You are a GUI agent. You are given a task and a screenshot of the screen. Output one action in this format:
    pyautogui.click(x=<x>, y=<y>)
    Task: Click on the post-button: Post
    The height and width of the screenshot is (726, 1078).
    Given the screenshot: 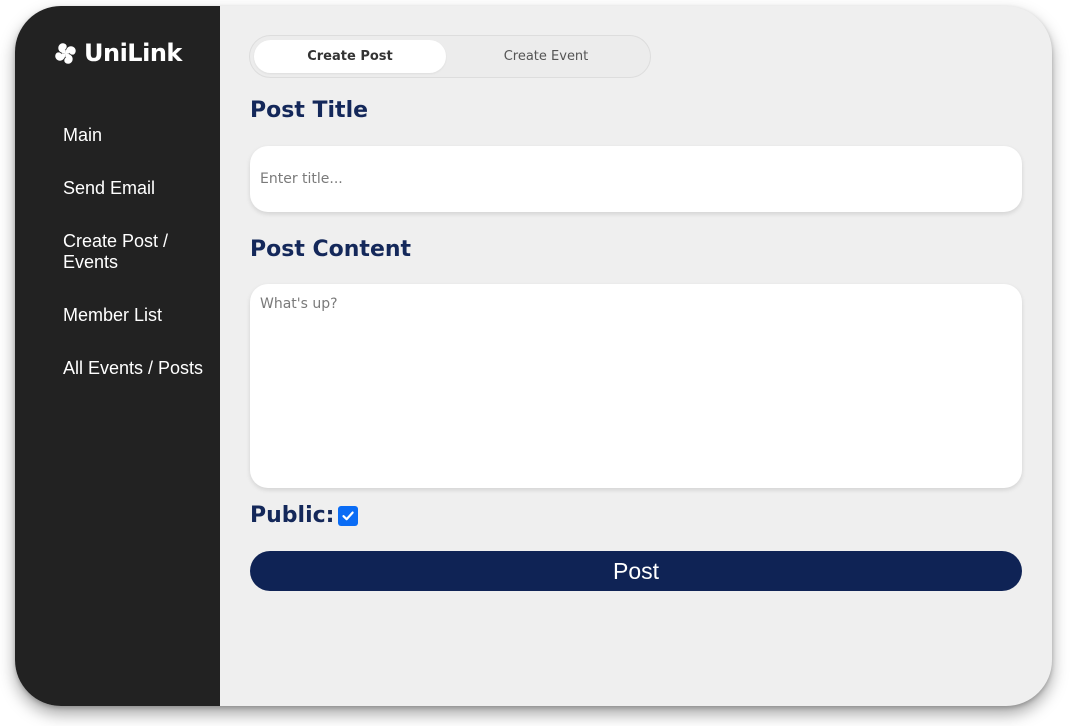 What is the action you would take?
    pyautogui.click(x=636, y=571)
    